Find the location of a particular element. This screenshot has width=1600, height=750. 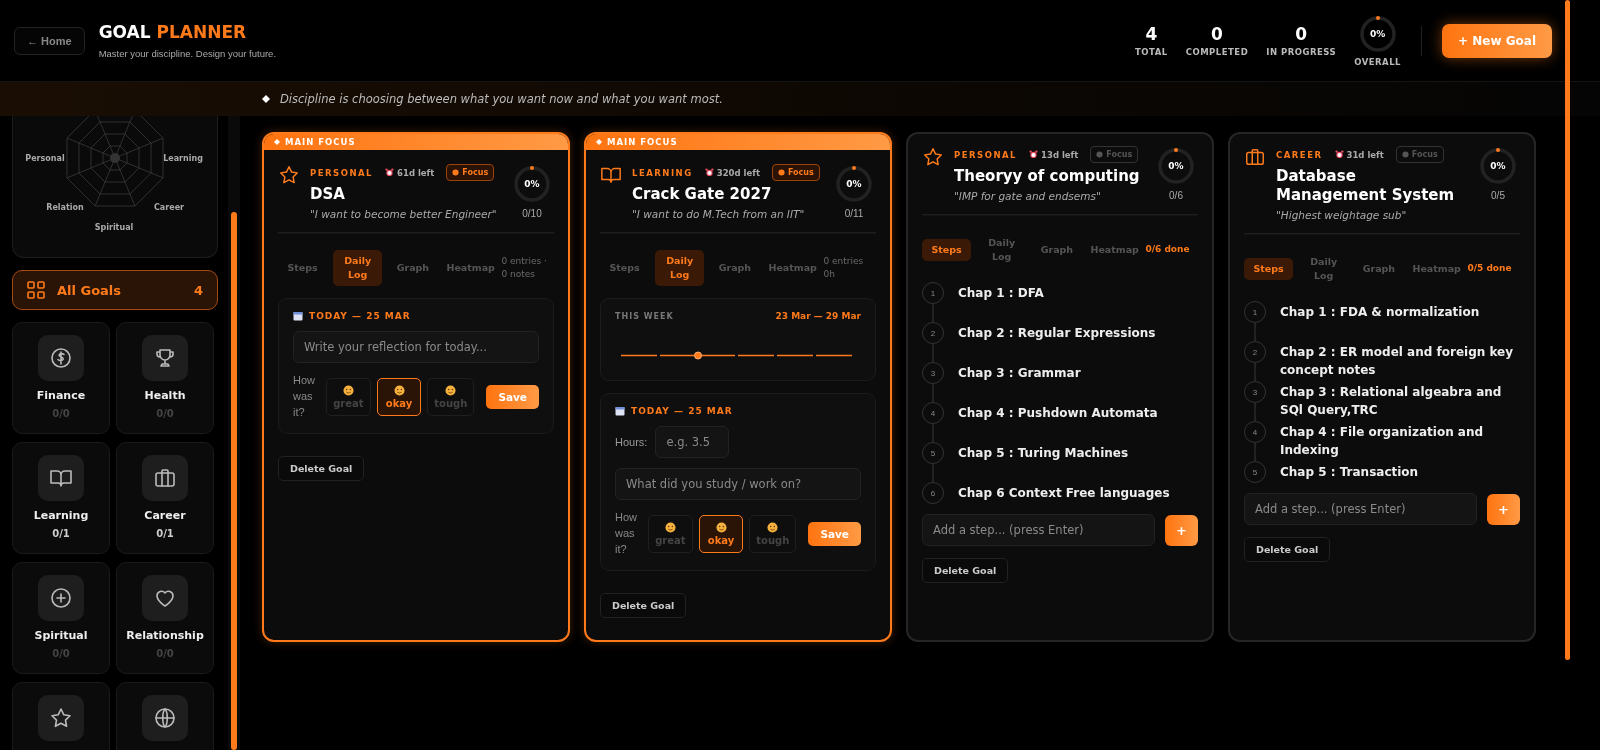

step-text: Chap 4 : File organization and Indexing is located at coordinates (1382, 441).